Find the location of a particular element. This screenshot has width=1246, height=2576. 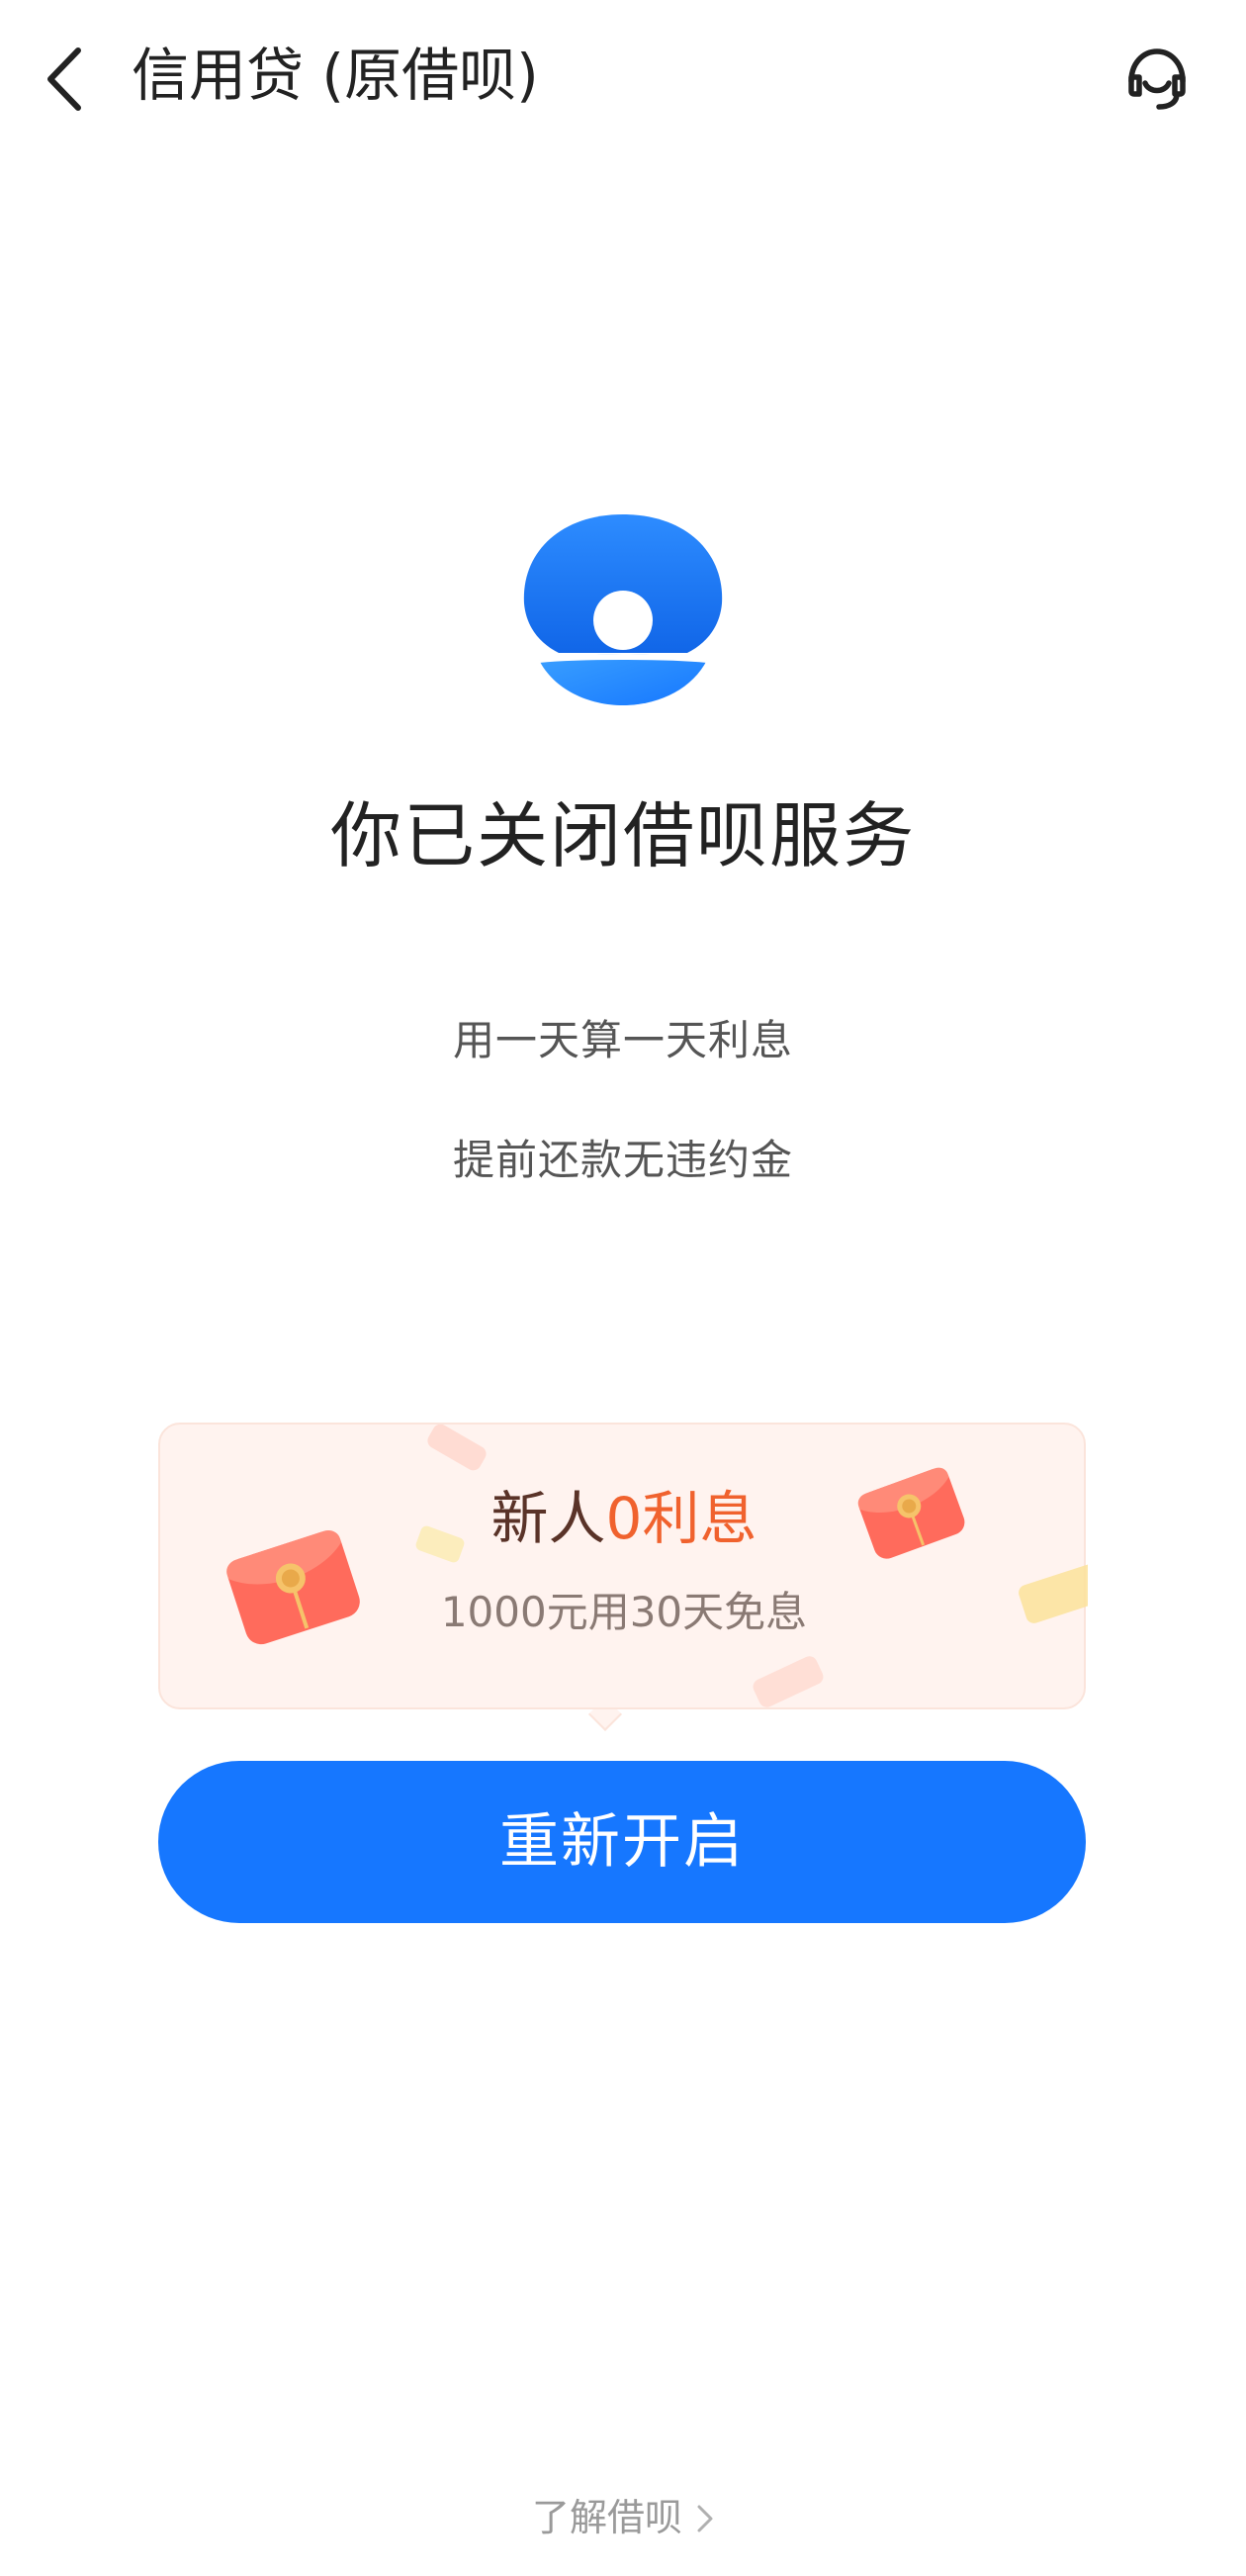

chevron-left-icon is located at coordinates (64, 79).